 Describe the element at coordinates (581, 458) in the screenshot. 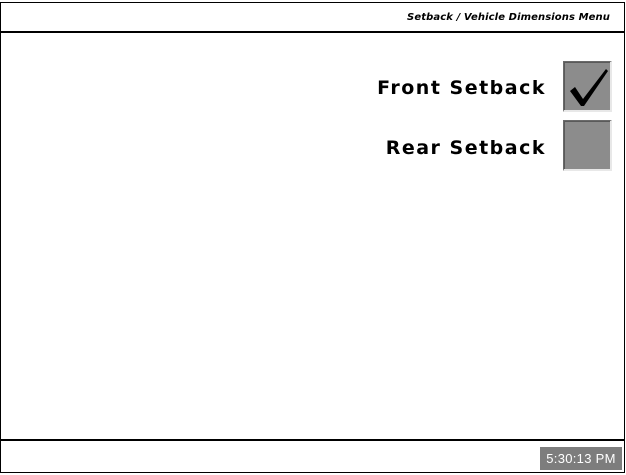

I see `clock-display: 5:30:13 PM` at that location.